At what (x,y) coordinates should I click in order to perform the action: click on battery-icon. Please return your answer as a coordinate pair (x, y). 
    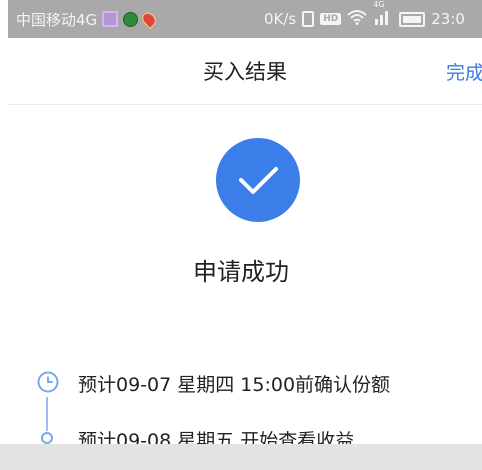
    Looking at the image, I should click on (412, 19).